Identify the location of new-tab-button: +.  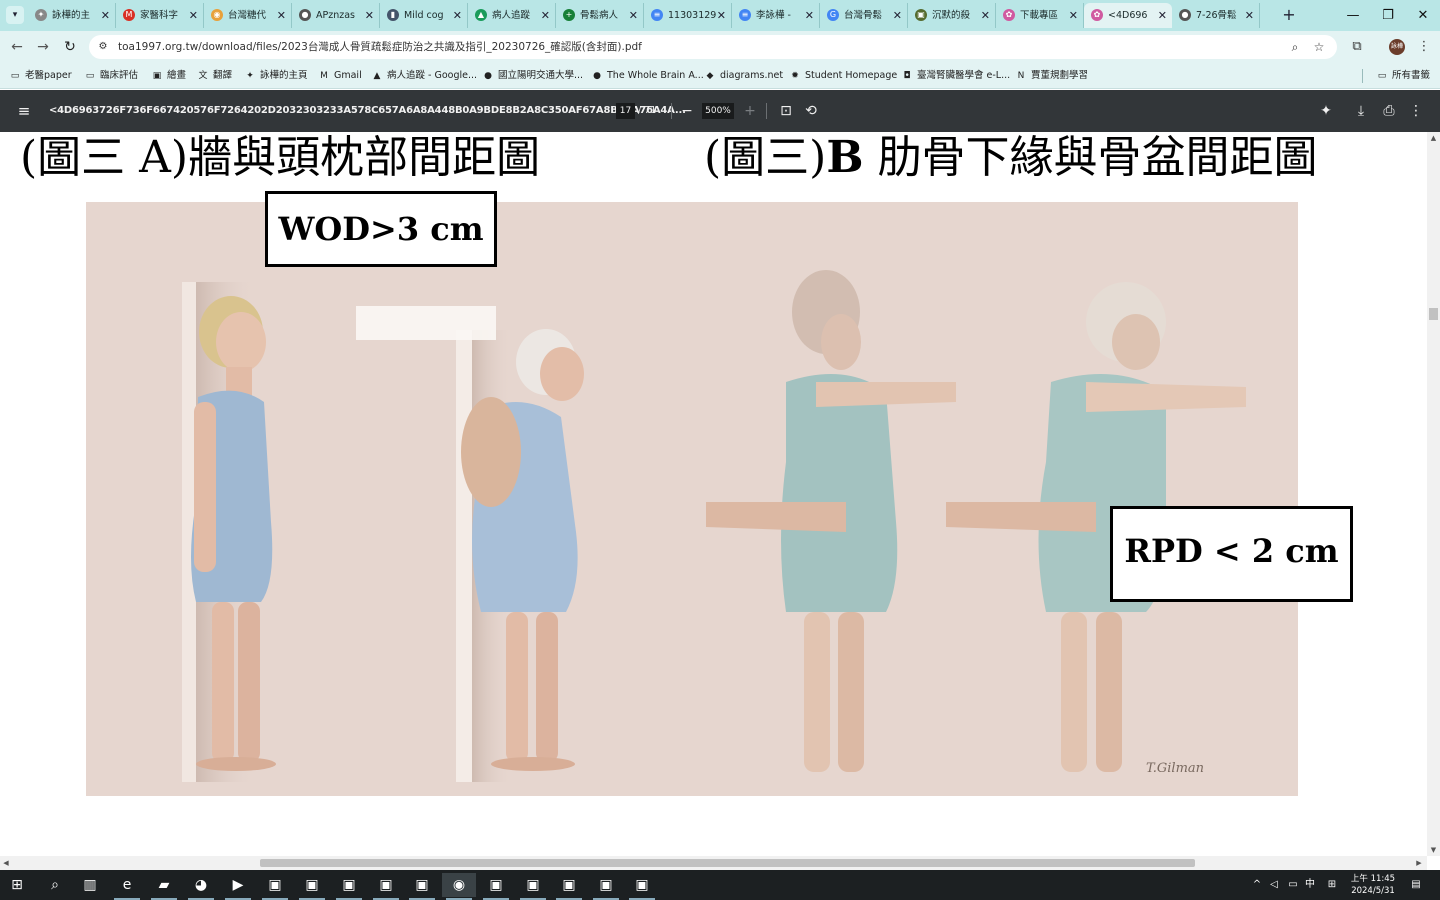
(1289, 15).